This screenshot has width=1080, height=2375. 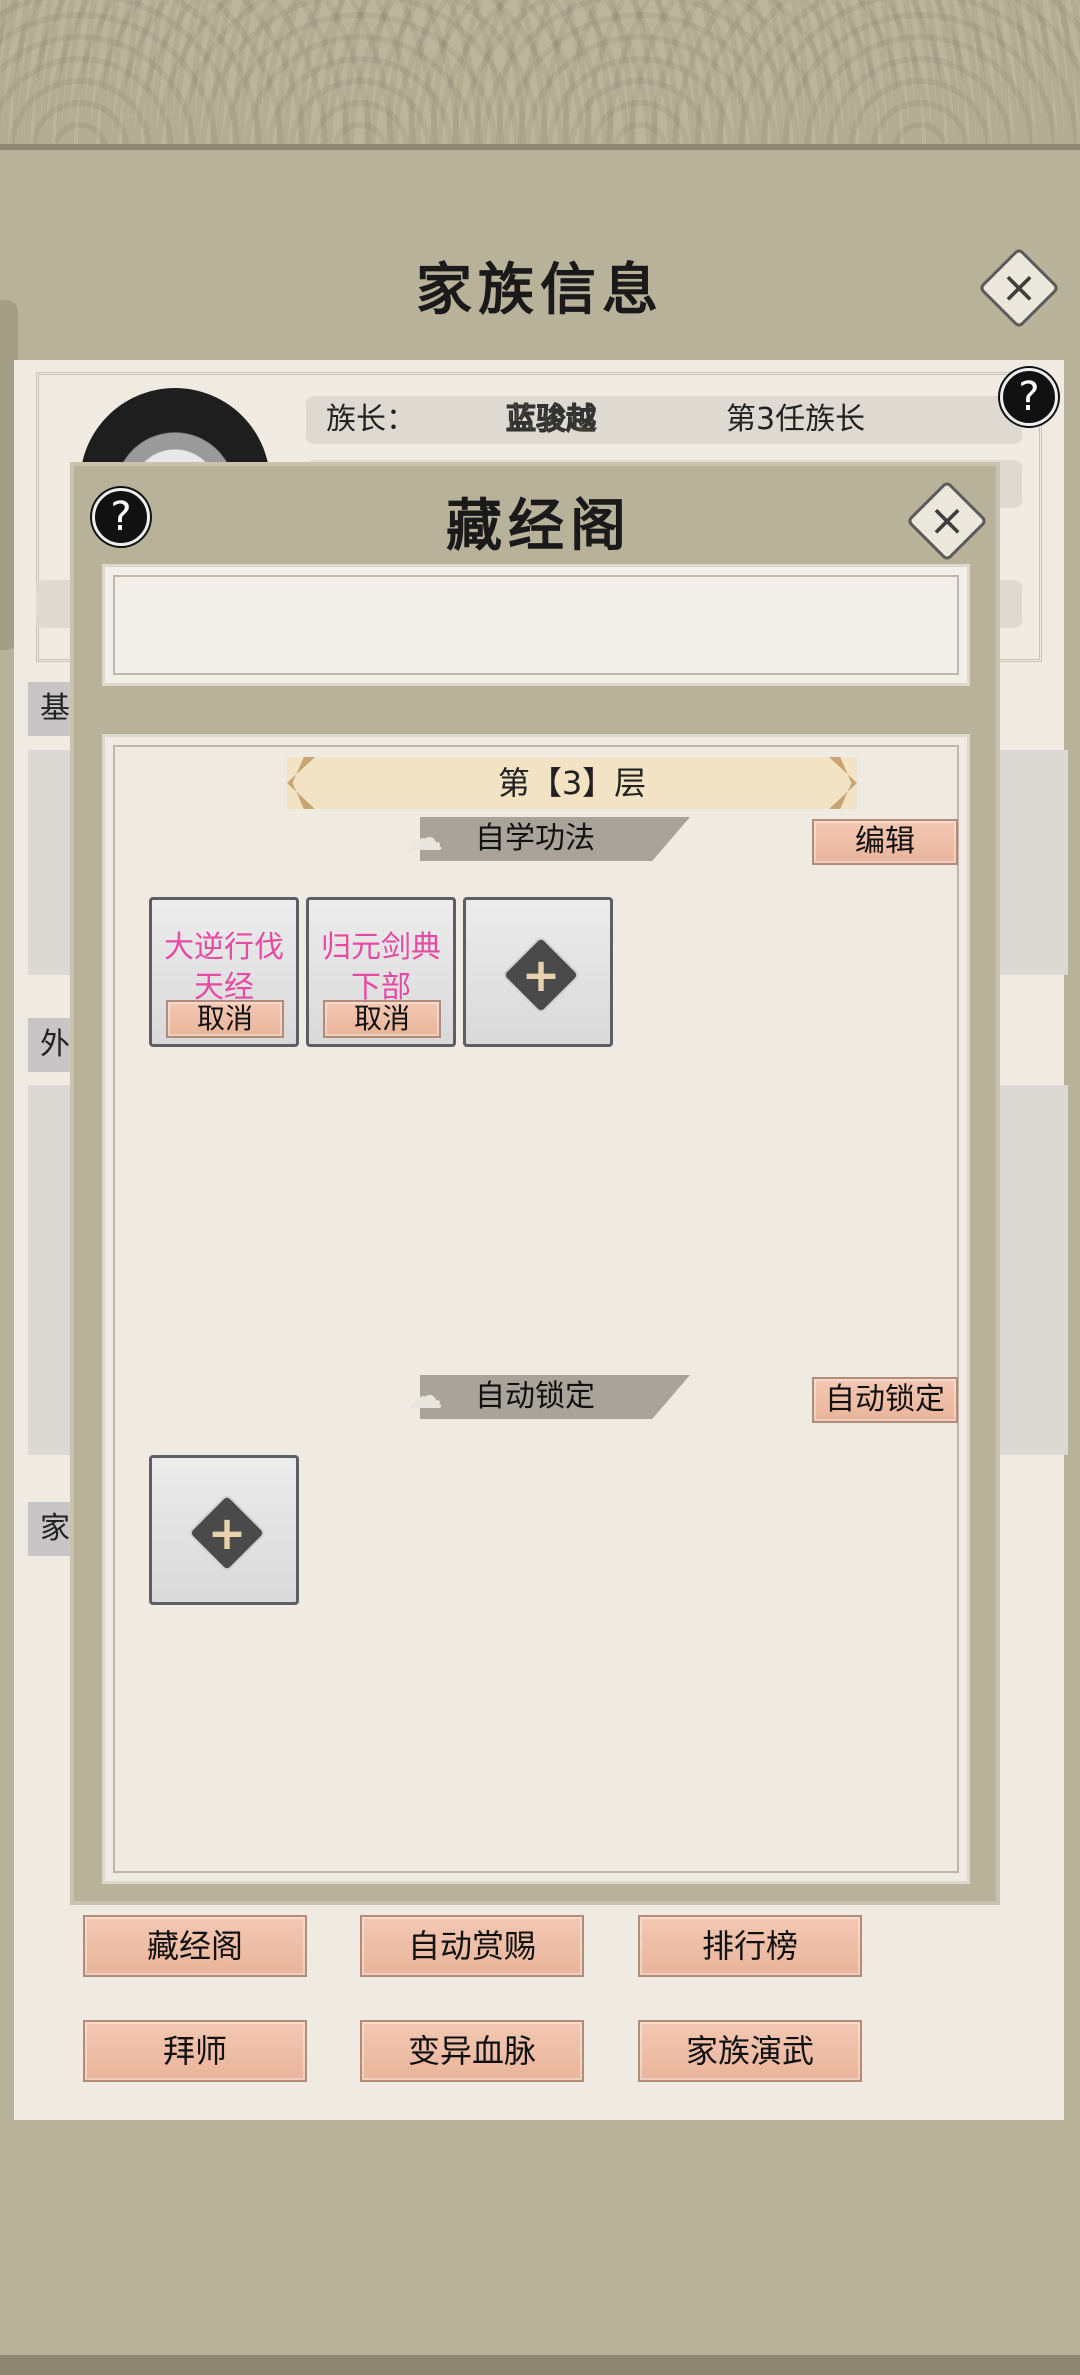 I want to click on family-page-title: 家族信息, so click(x=540, y=290).